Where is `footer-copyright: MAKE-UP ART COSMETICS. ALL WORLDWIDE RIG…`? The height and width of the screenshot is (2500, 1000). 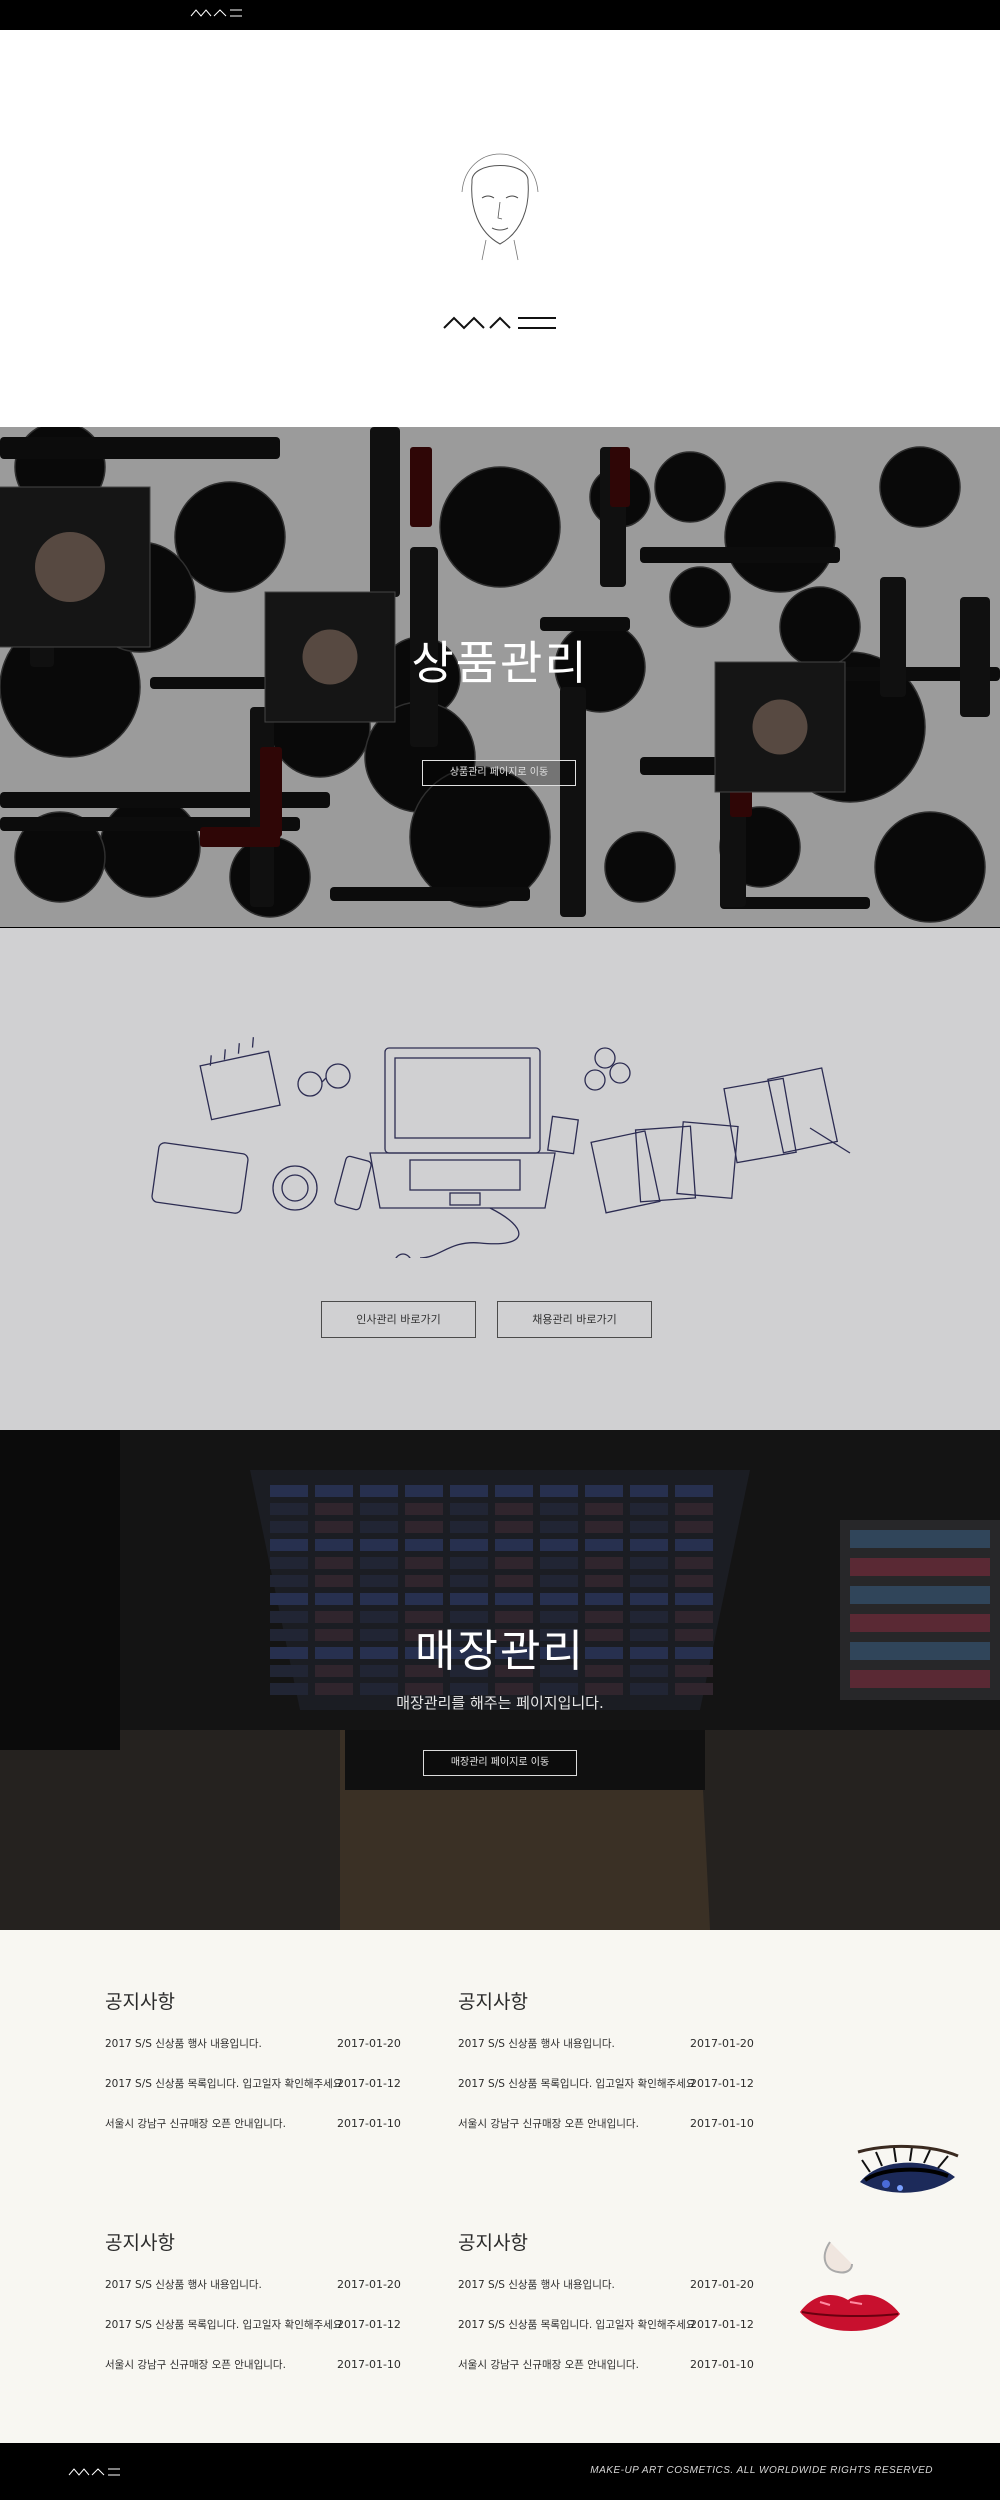 footer-copyright: MAKE-UP ART COSMETICS. ALL WORLDWIDE RIG… is located at coordinates (761, 2470).